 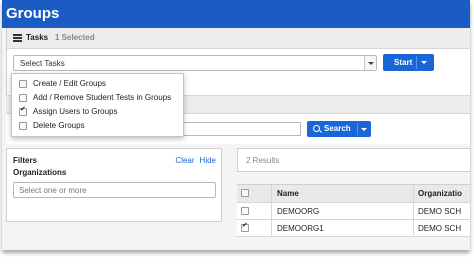 What do you see at coordinates (75, 37) in the screenshot?
I see `tasks-selected-count: 1 Selected` at bounding box center [75, 37].